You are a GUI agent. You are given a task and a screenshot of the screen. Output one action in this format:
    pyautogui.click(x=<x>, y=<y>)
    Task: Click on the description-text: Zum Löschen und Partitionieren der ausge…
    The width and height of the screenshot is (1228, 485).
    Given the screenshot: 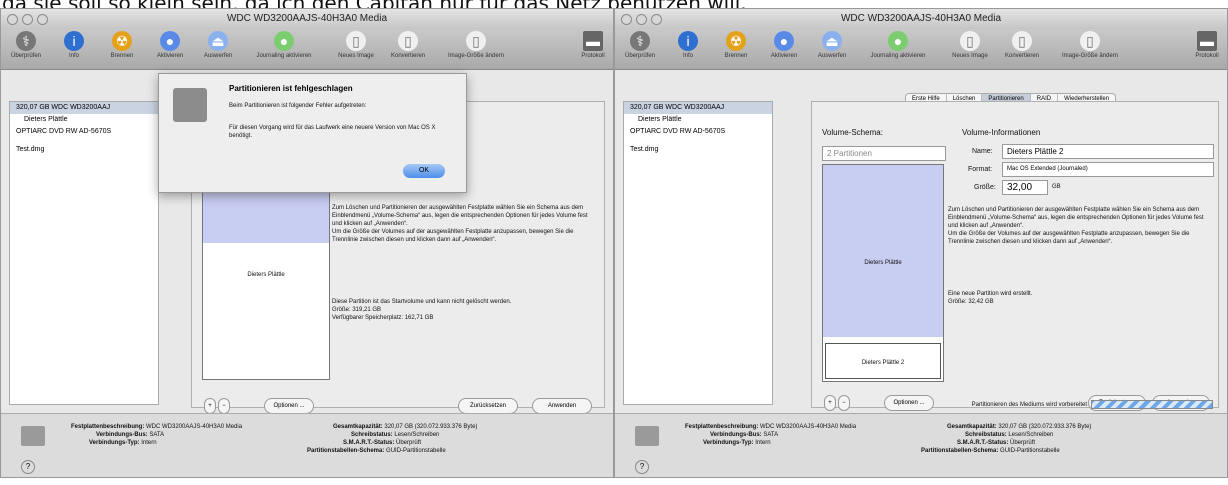 What is the action you would take?
    pyautogui.click(x=1076, y=226)
    